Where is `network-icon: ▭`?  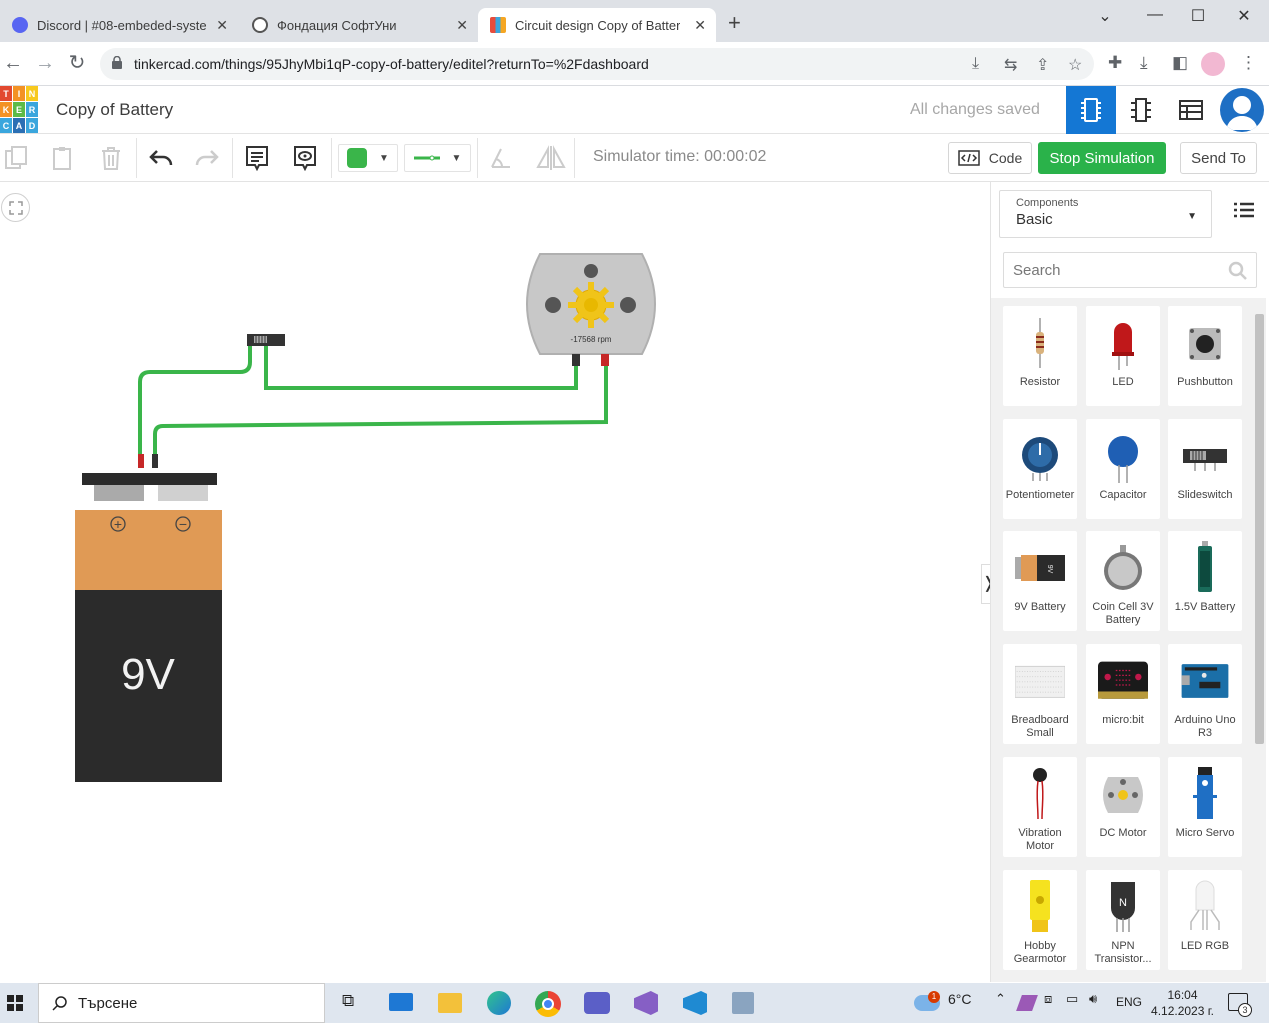 network-icon: ▭ is located at coordinates (1072, 999).